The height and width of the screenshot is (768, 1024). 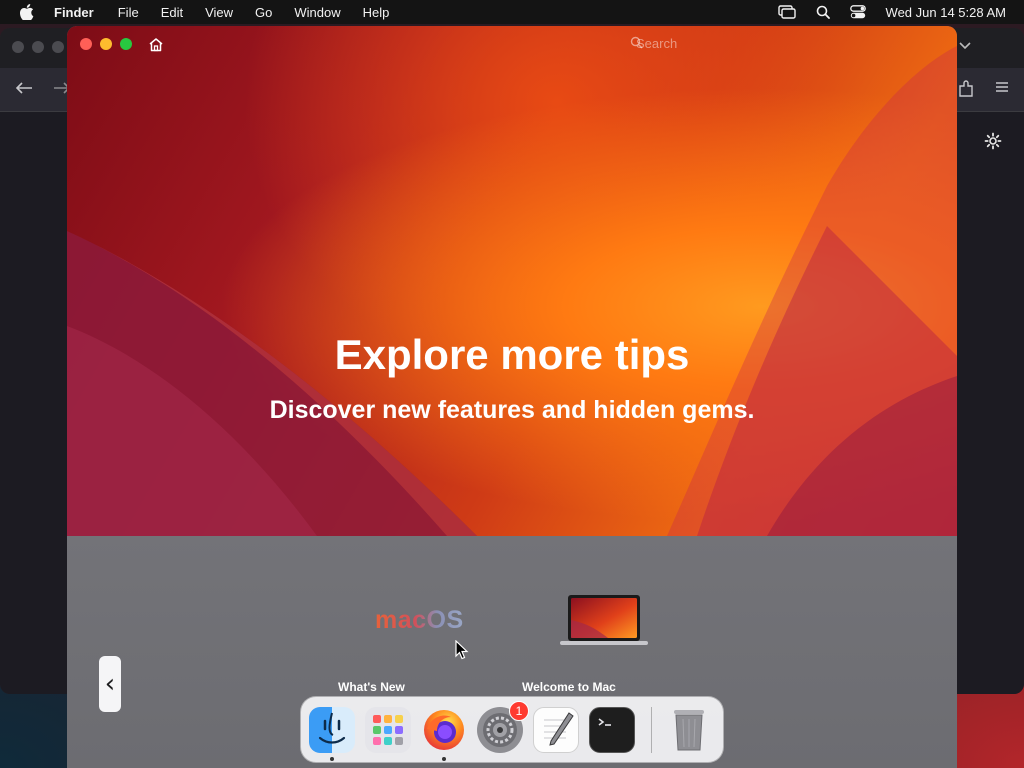 What do you see at coordinates (444, 734) in the screenshot?
I see `firefox-icon` at bounding box center [444, 734].